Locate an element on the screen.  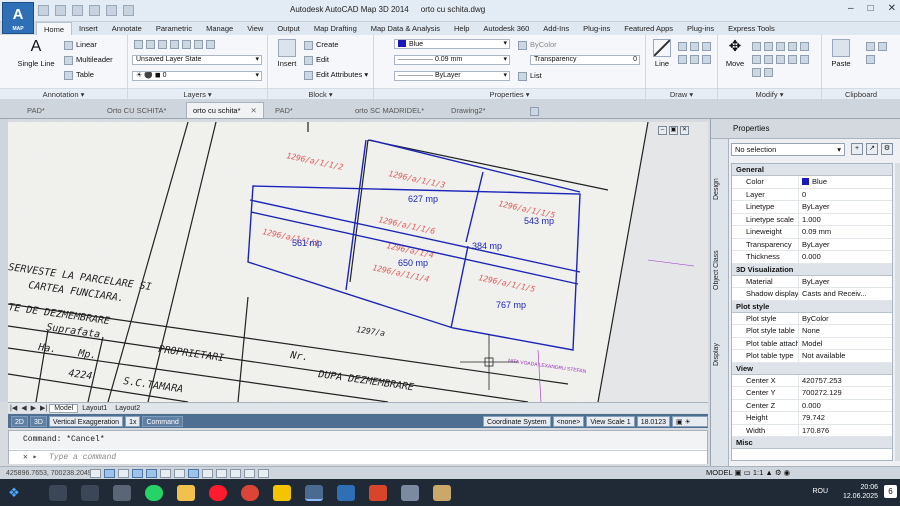
opera-icon is located at coordinates (218, 492).